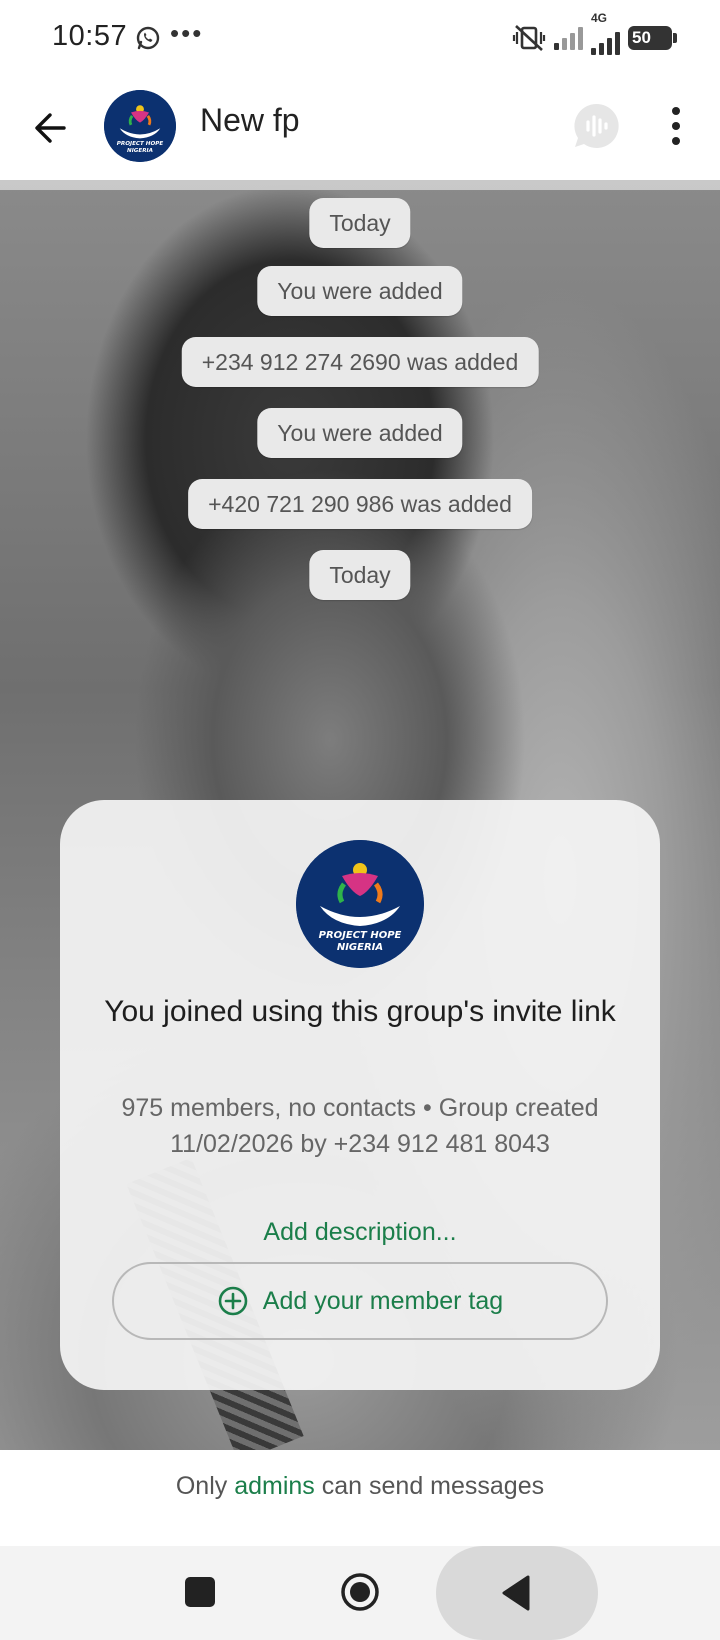  Describe the element at coordinates (605, 33) in the screenshot. I see `signal-bars-2-icon: 4G` at that location.